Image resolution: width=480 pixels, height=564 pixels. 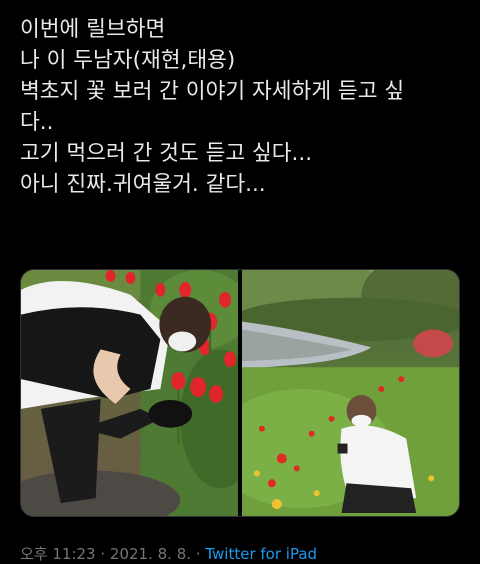 What do you see at coordinates (37, 122) in the screenshot?
I see `tweet-line: 다..` at bounding box center [37, 122].